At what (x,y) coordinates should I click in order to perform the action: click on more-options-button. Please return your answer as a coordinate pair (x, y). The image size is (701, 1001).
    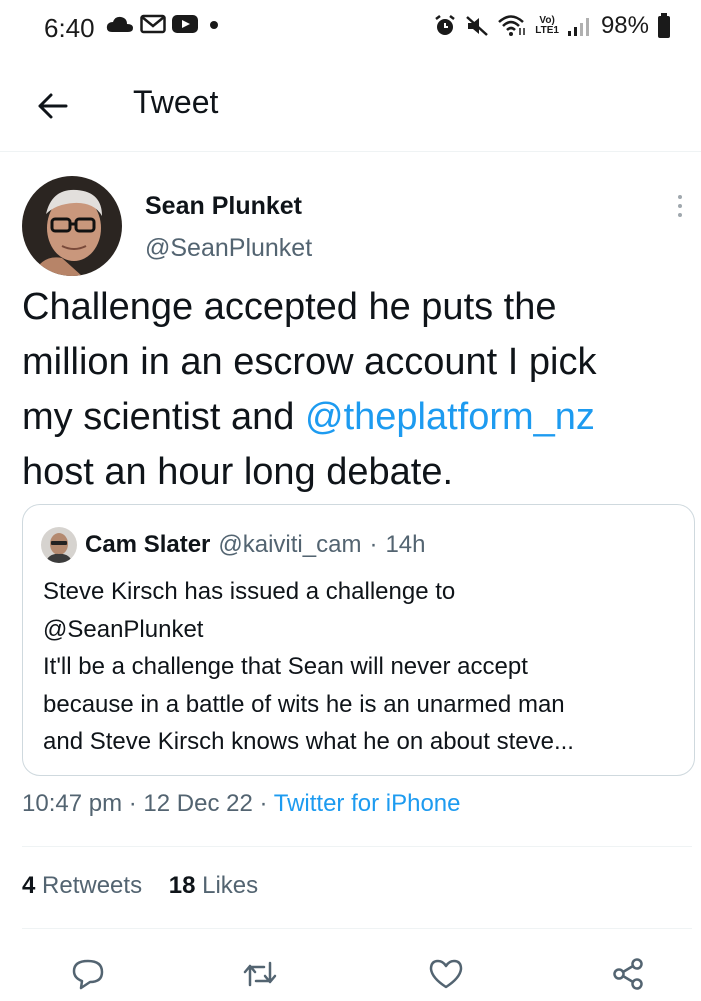
    Looking at the image, I should click on (680, 206).